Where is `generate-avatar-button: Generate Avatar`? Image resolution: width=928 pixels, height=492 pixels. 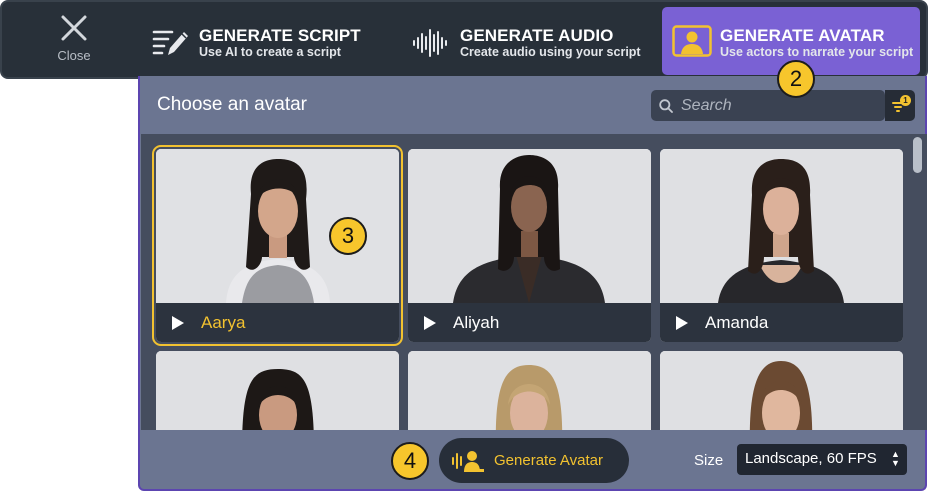
generate-avatar-button: Generate Avatar is located at coordinates (534, 460).